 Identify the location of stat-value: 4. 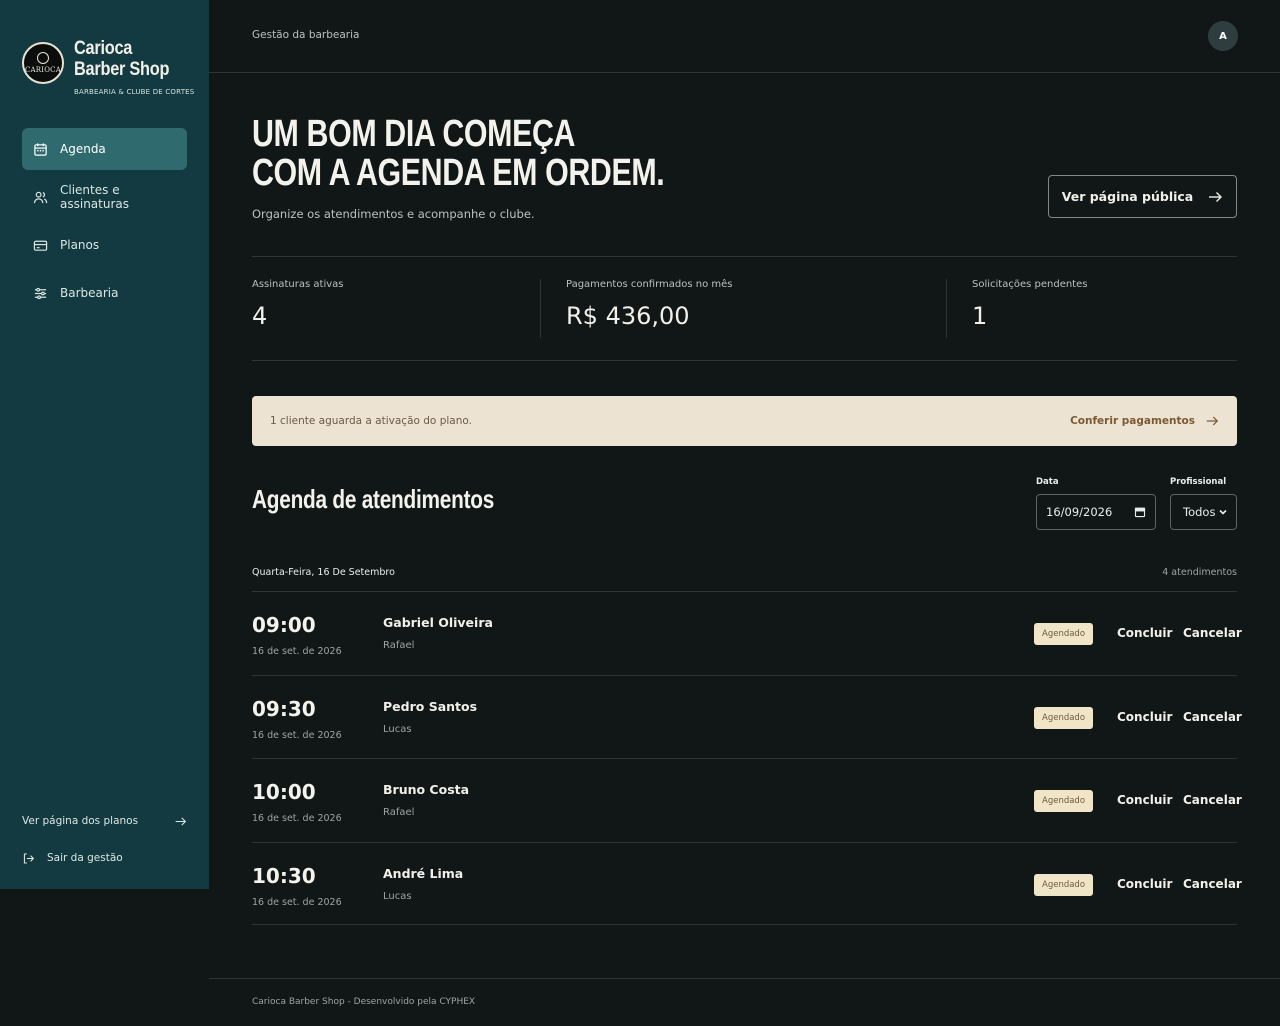
(260, 316).